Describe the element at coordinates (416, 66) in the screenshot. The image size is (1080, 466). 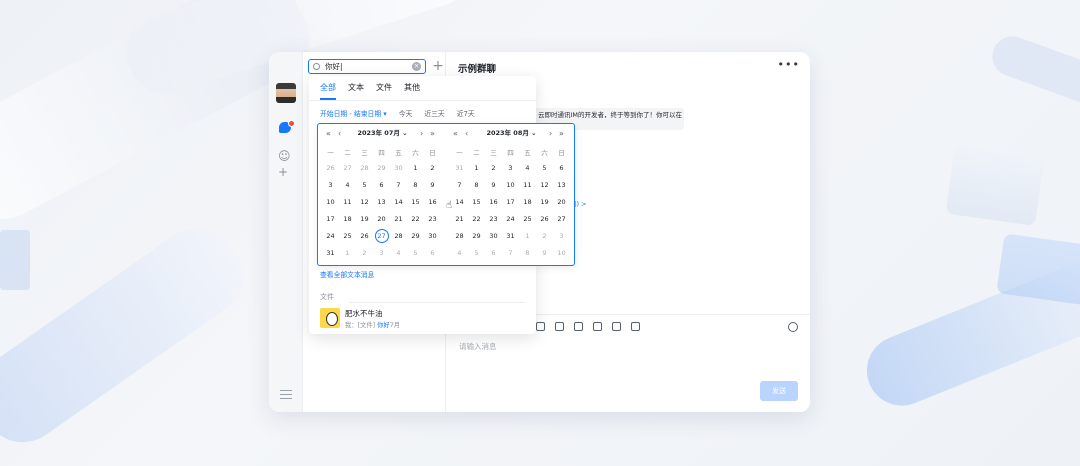
I see `clear-icon: ×` at that location.